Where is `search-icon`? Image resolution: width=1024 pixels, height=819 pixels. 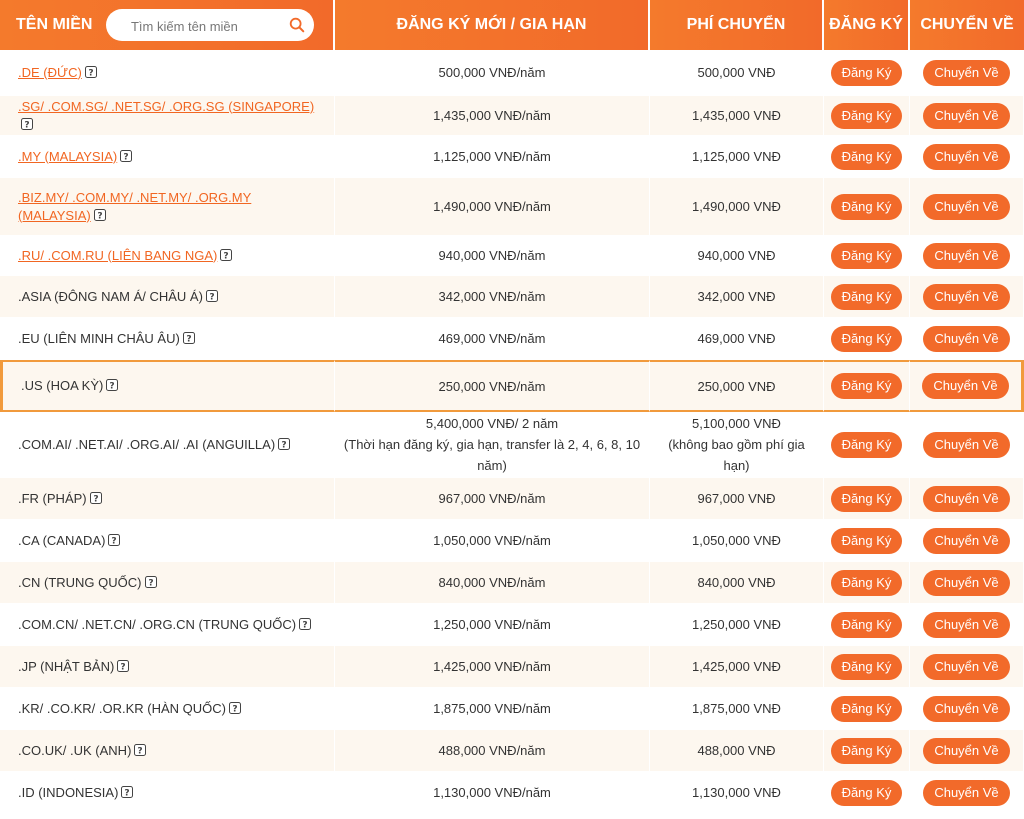
search-icon is located at coordinates (297, 25).